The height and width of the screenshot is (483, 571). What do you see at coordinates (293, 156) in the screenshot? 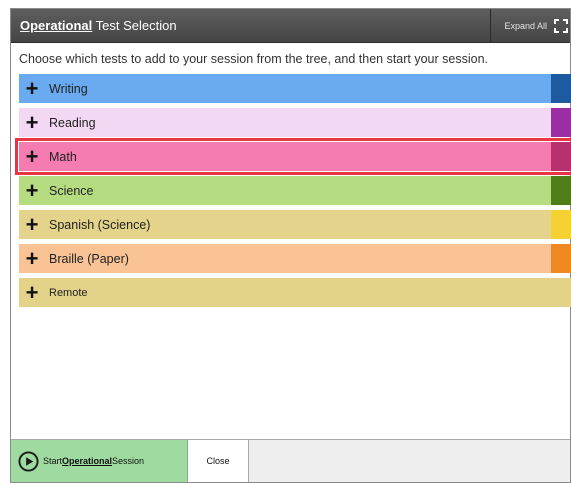
I see `tree-item-math: + Math` at bounding box center [293, 156].